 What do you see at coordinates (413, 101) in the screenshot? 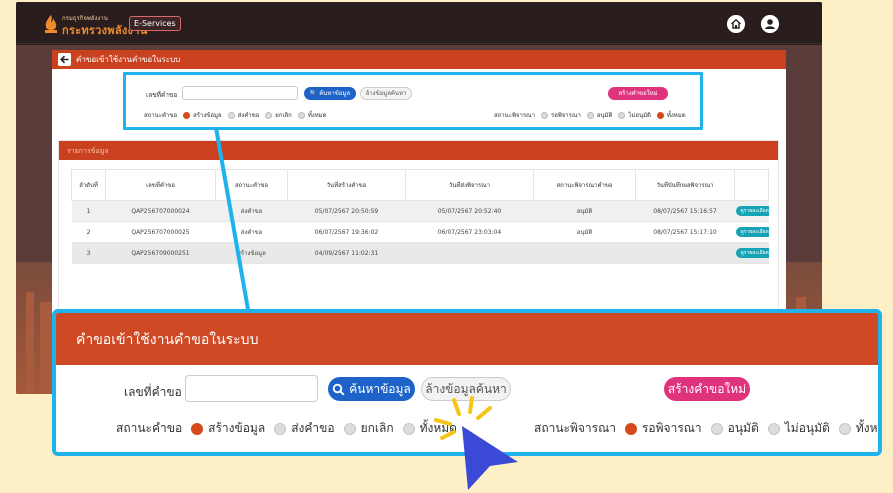
I see `highlight-box` at bounding box center [413, 101].